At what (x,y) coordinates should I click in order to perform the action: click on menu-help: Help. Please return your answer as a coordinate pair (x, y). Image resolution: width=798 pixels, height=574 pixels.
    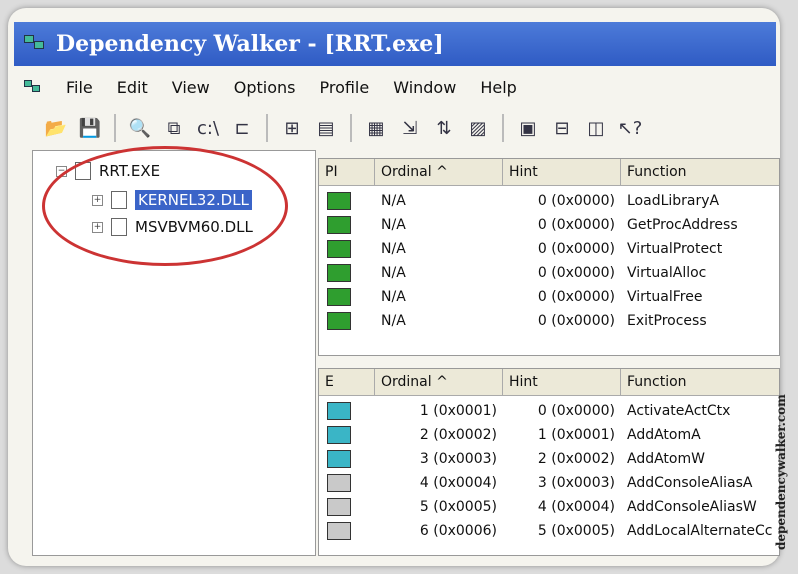
    Looking at the image, I should click on (498, 87).